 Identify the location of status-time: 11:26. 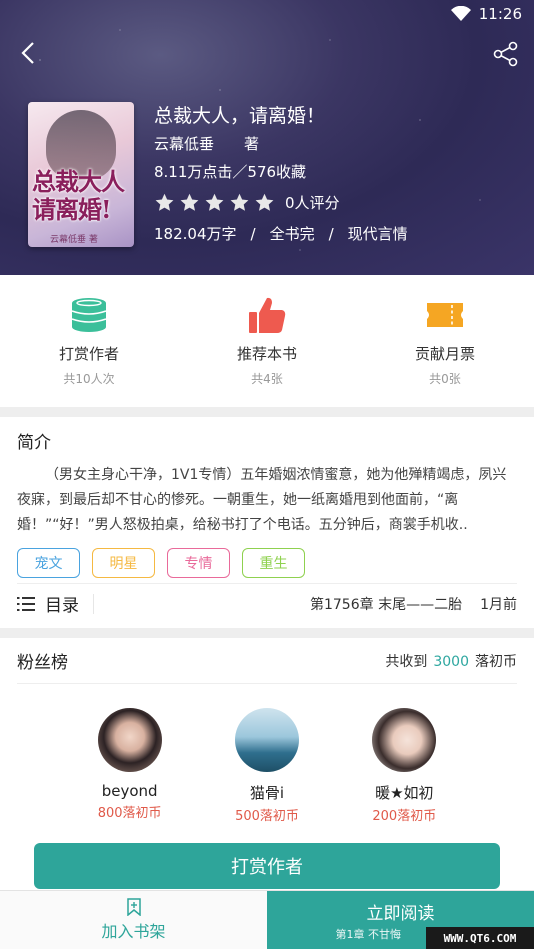
(500, 14).